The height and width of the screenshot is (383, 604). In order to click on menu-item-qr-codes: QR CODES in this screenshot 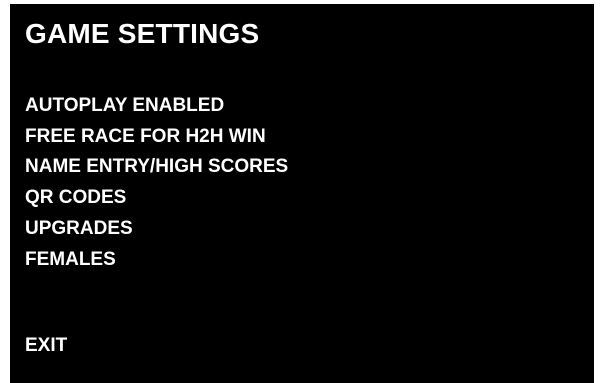, I will do `click(156, 198)`.